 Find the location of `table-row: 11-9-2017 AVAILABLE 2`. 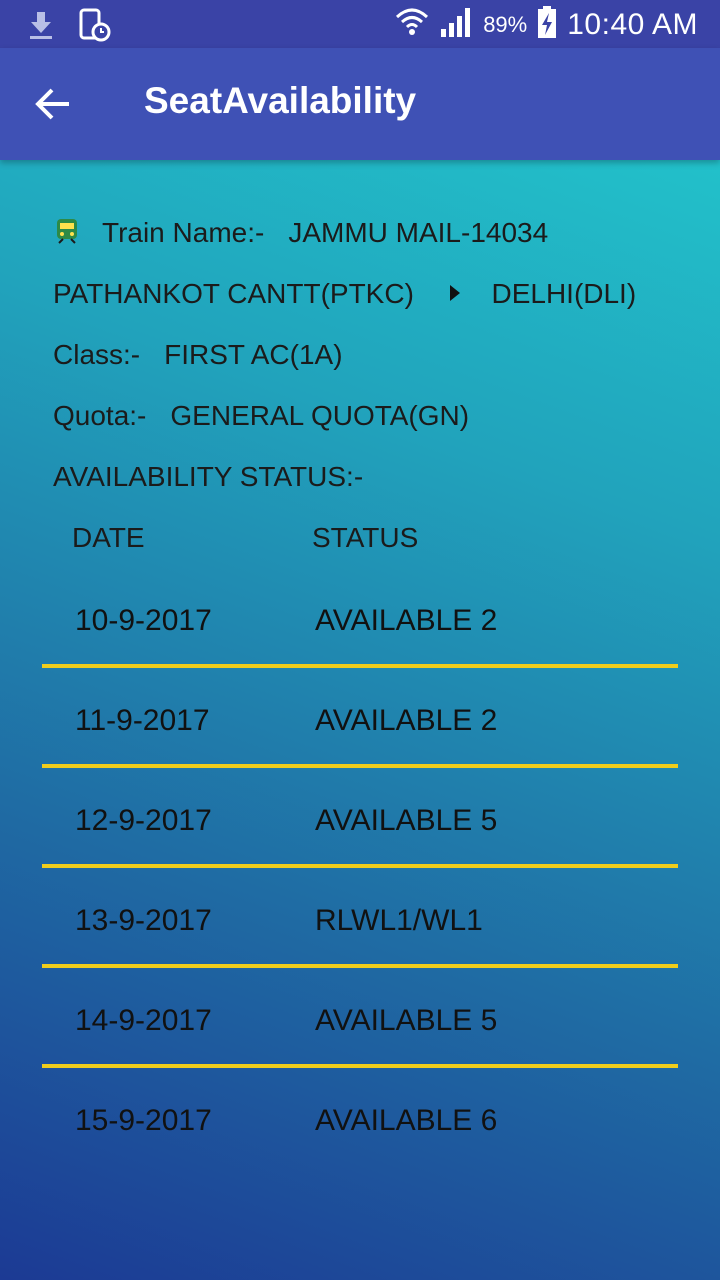

table-row: 11-9-2017 AVAILABLE 2 is located at coordinates (360, 718).